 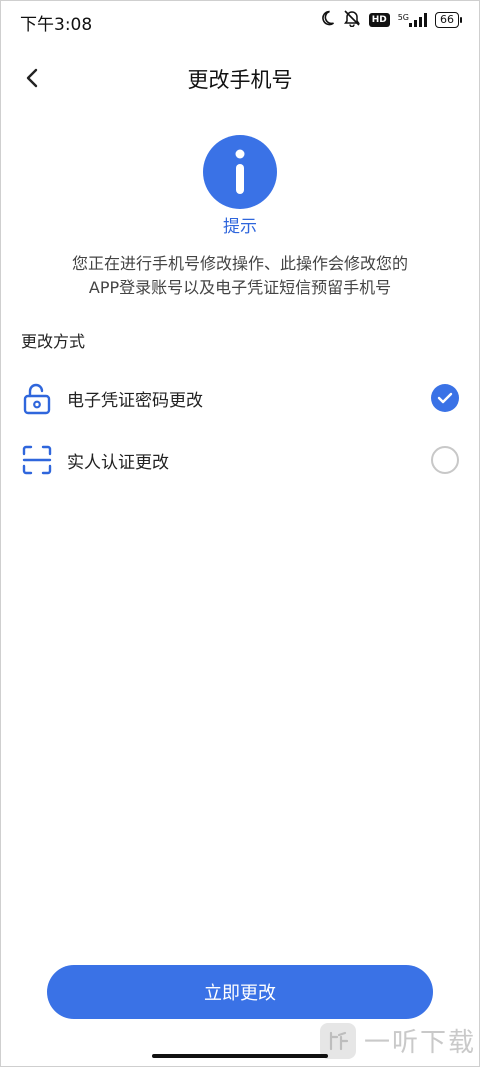 I want to click on mute-icon, so click(x=352, y=20).